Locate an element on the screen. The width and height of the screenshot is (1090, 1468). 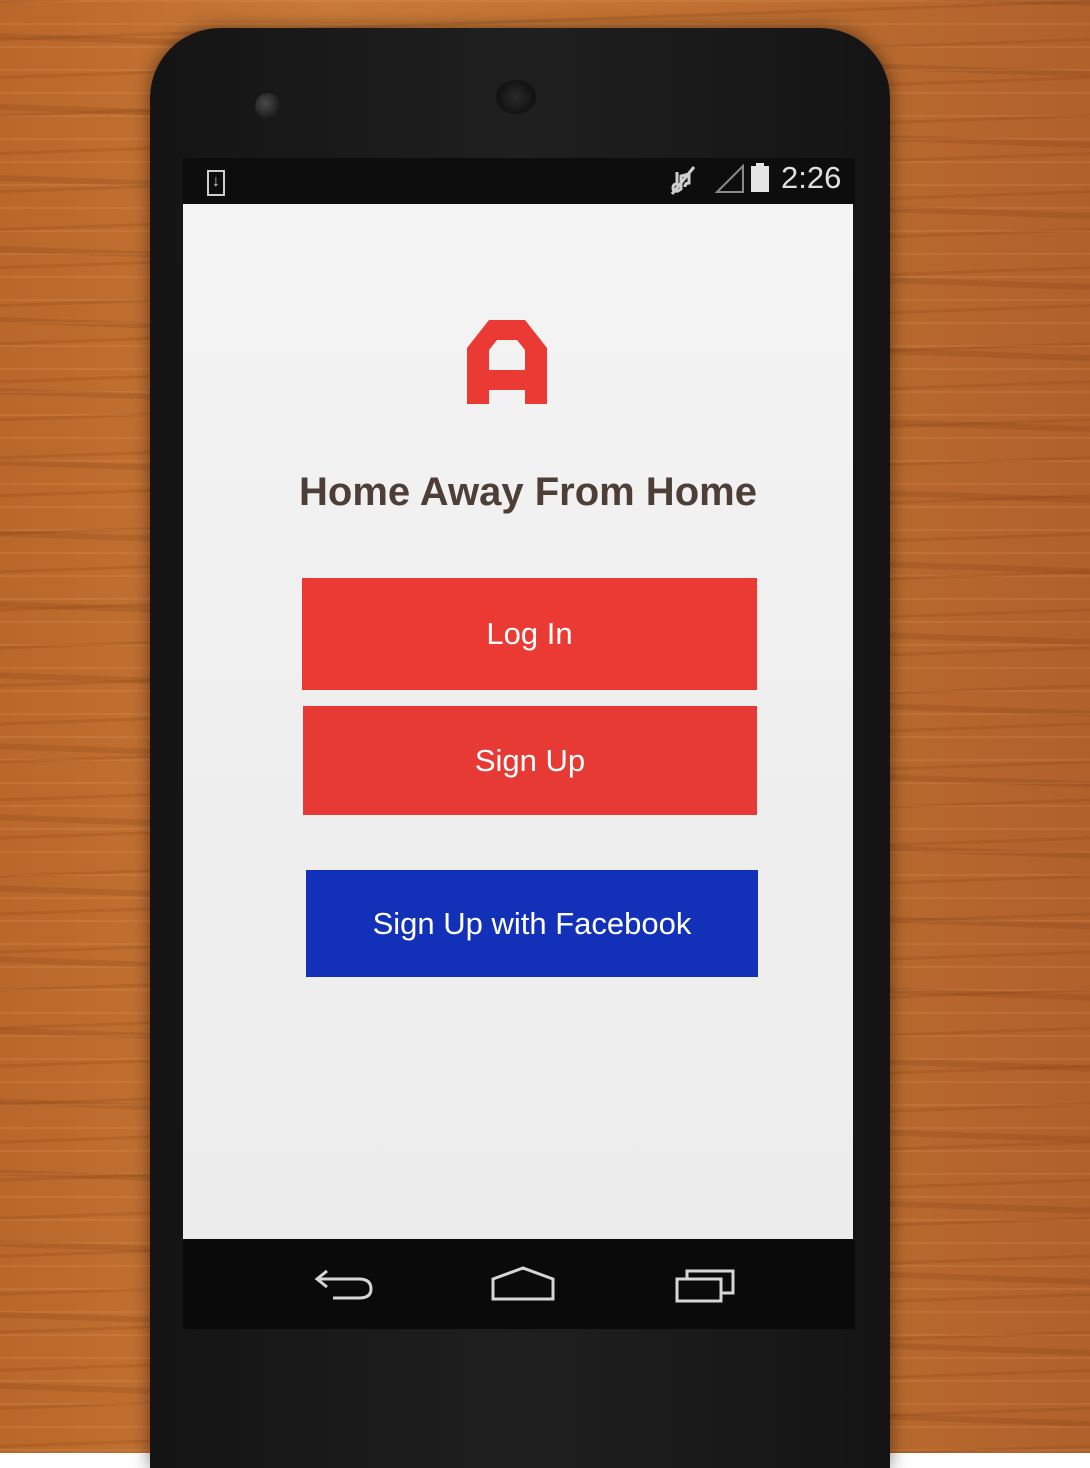
signup-button: Sign Up is located at coordinates (530, 760).